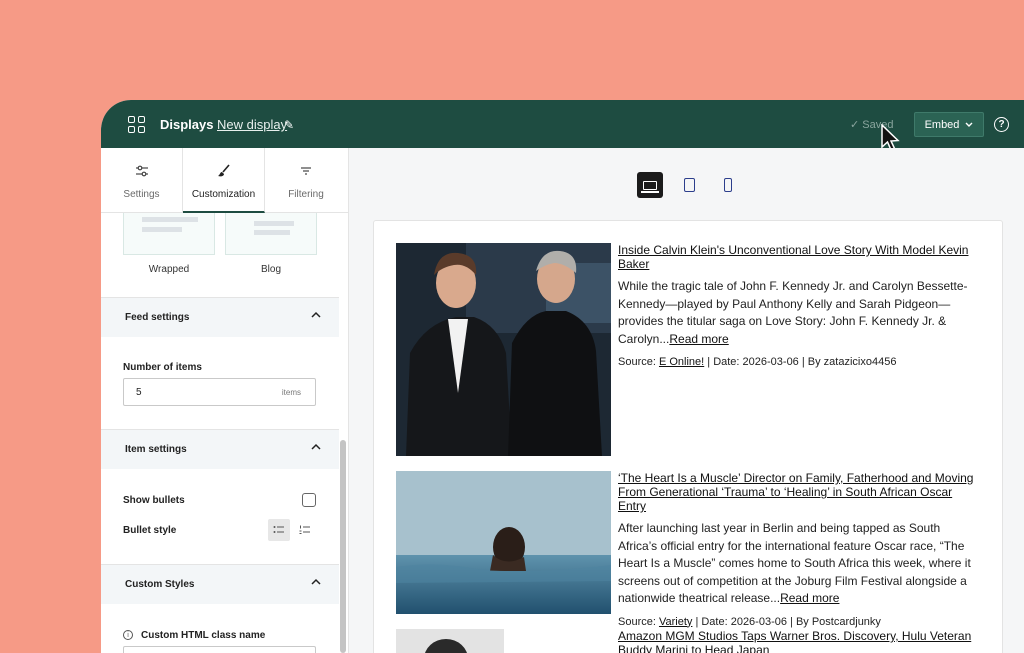  Describe the element at coordinates (169, 269) in the screenshot. I see `layout-label-wrapped: Wrapped` at that location.